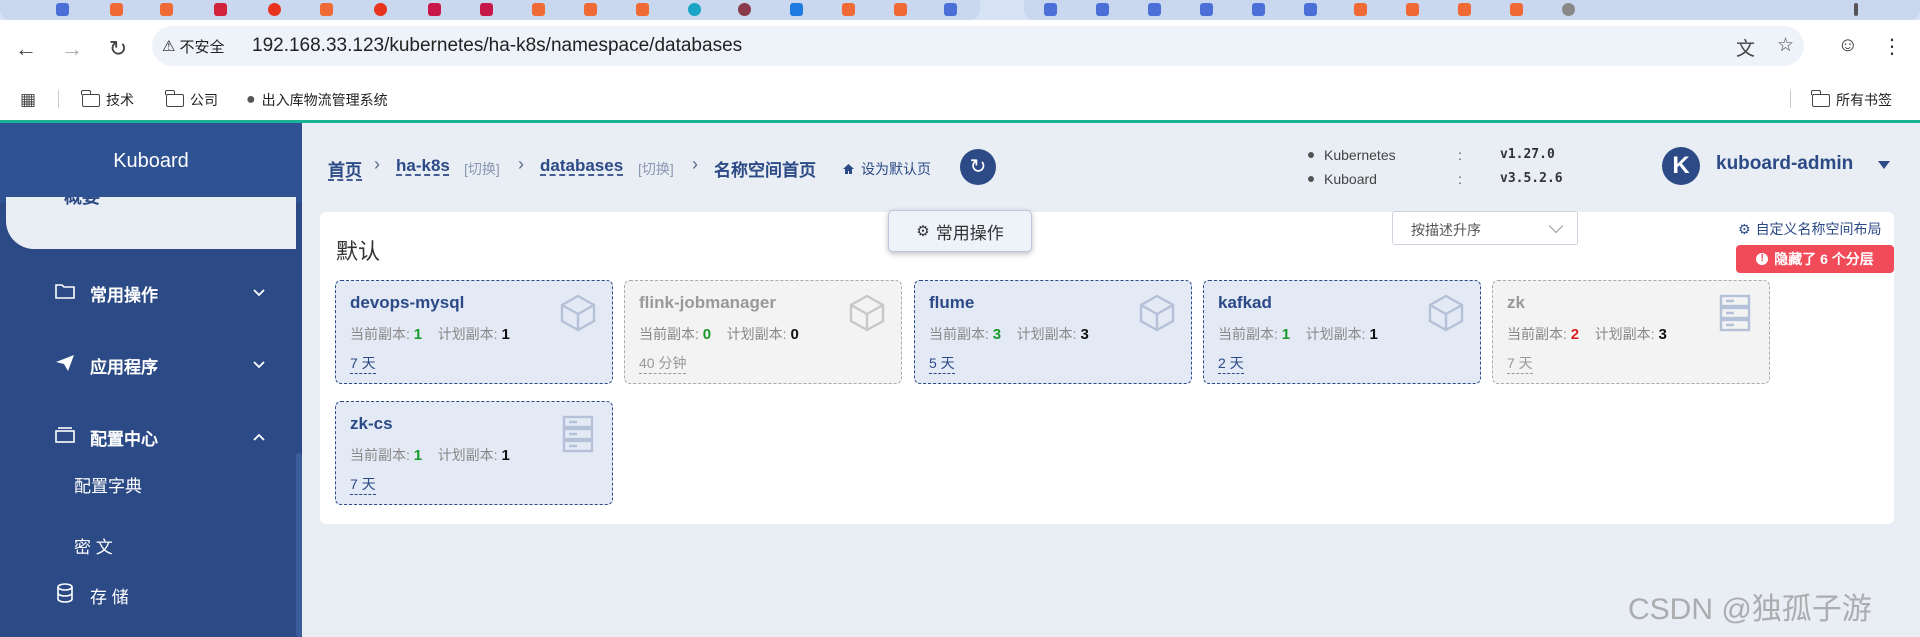 The height and width of the screenshot is (637, 1920). I want to click on forward-arrow-icon: →, so click(72, 49).